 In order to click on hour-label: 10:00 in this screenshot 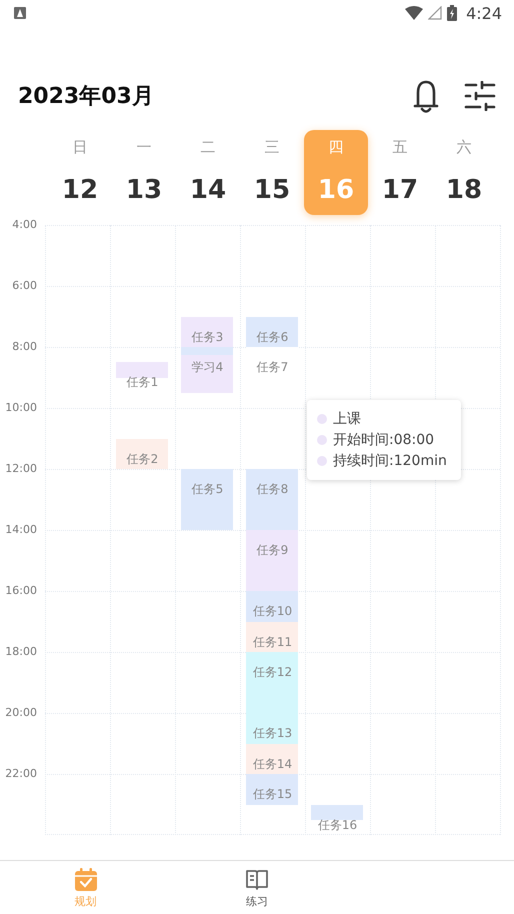, I will do `click(21, 408)`.